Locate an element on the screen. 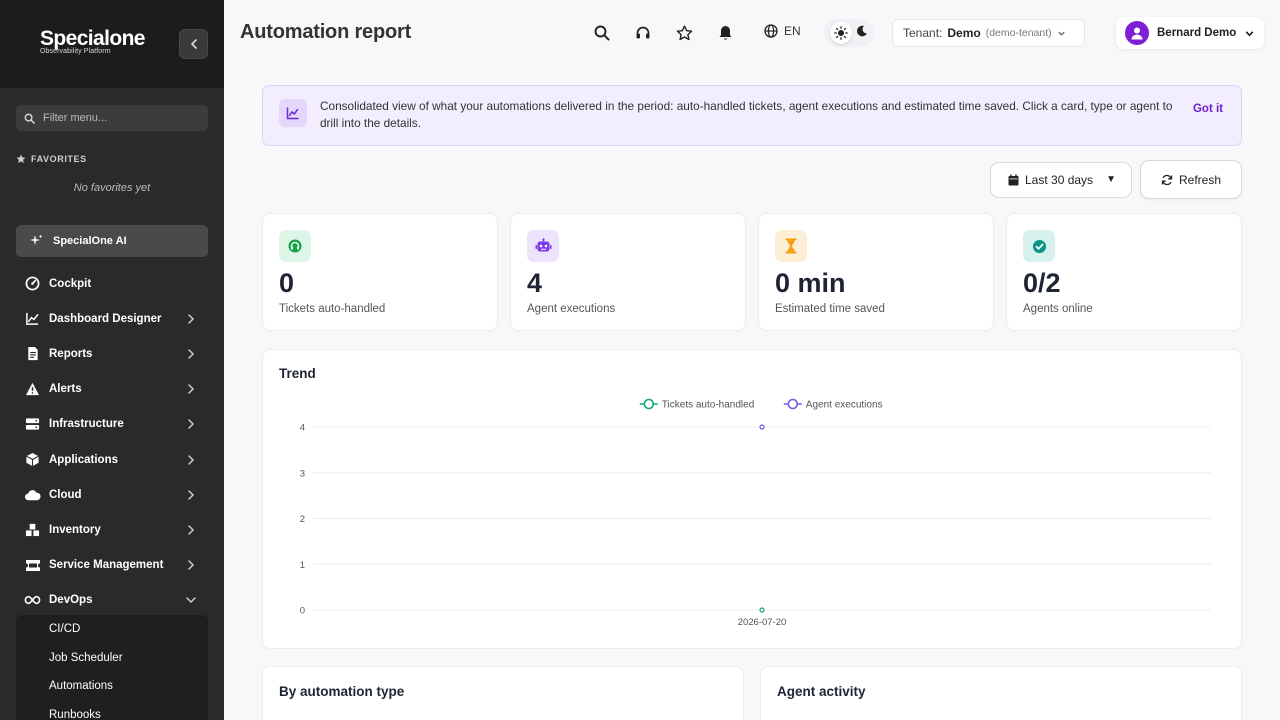 The width and height of the screenshot is (1280, 720). robot-icon is located at coordinates (543, 246).